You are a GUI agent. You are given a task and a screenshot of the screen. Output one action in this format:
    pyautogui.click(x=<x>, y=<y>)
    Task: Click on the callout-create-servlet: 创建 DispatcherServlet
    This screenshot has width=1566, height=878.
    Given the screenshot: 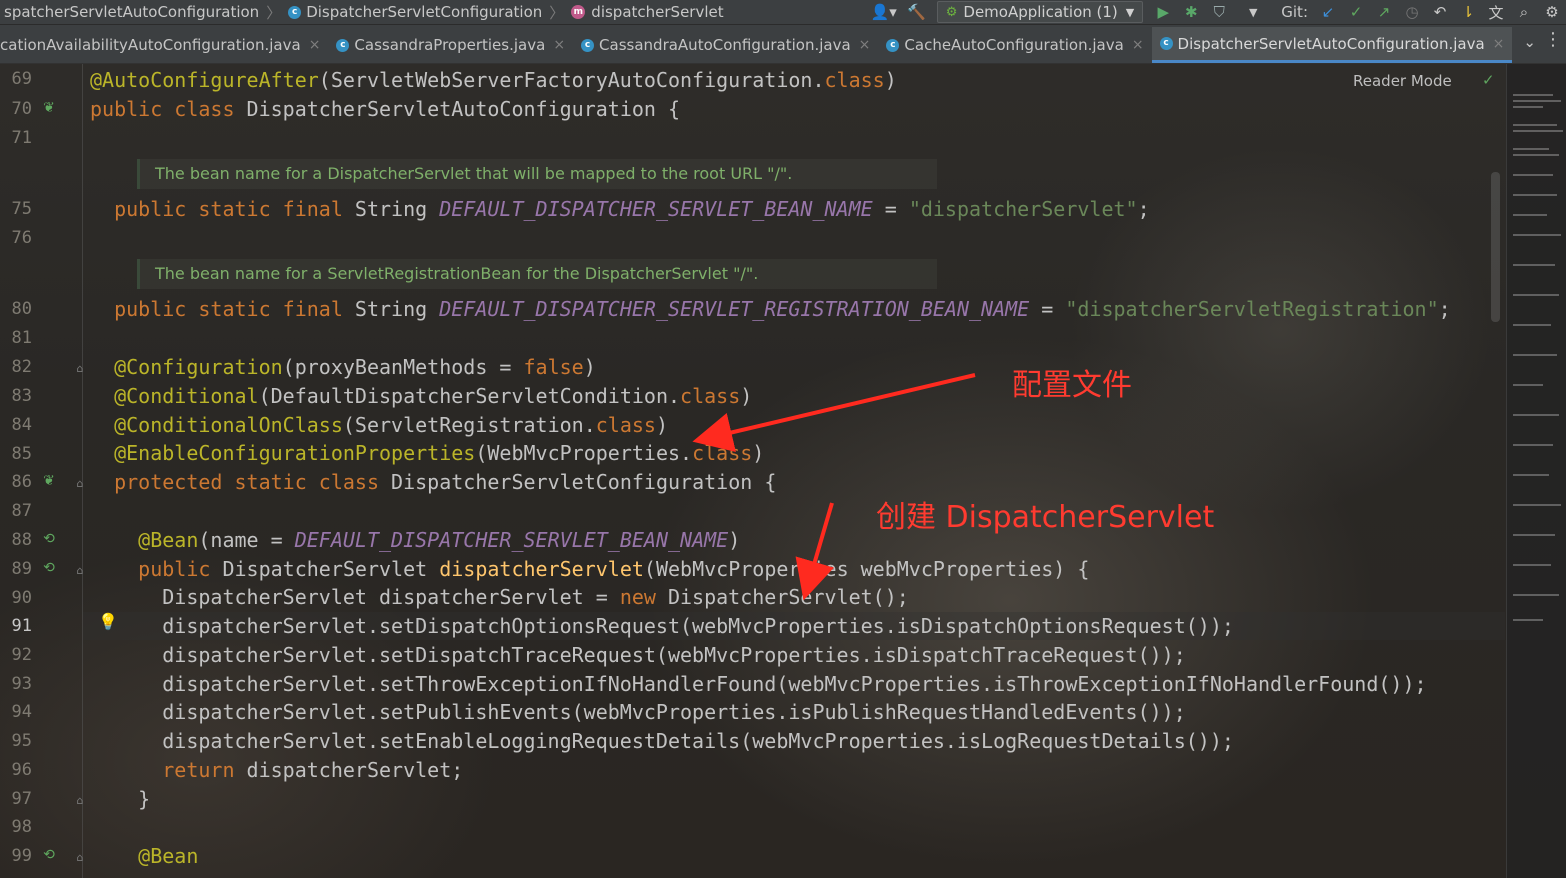 What is the action you would take?
    pyautogui.click(x=1045, y=517)
    